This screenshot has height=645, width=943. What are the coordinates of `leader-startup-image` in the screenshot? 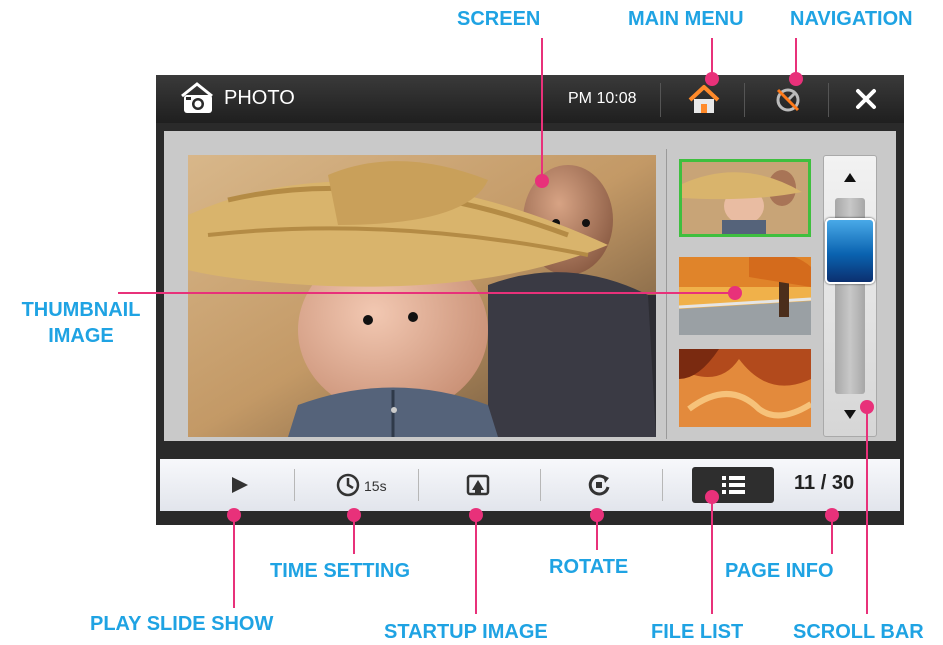 It's located at (476, 564).